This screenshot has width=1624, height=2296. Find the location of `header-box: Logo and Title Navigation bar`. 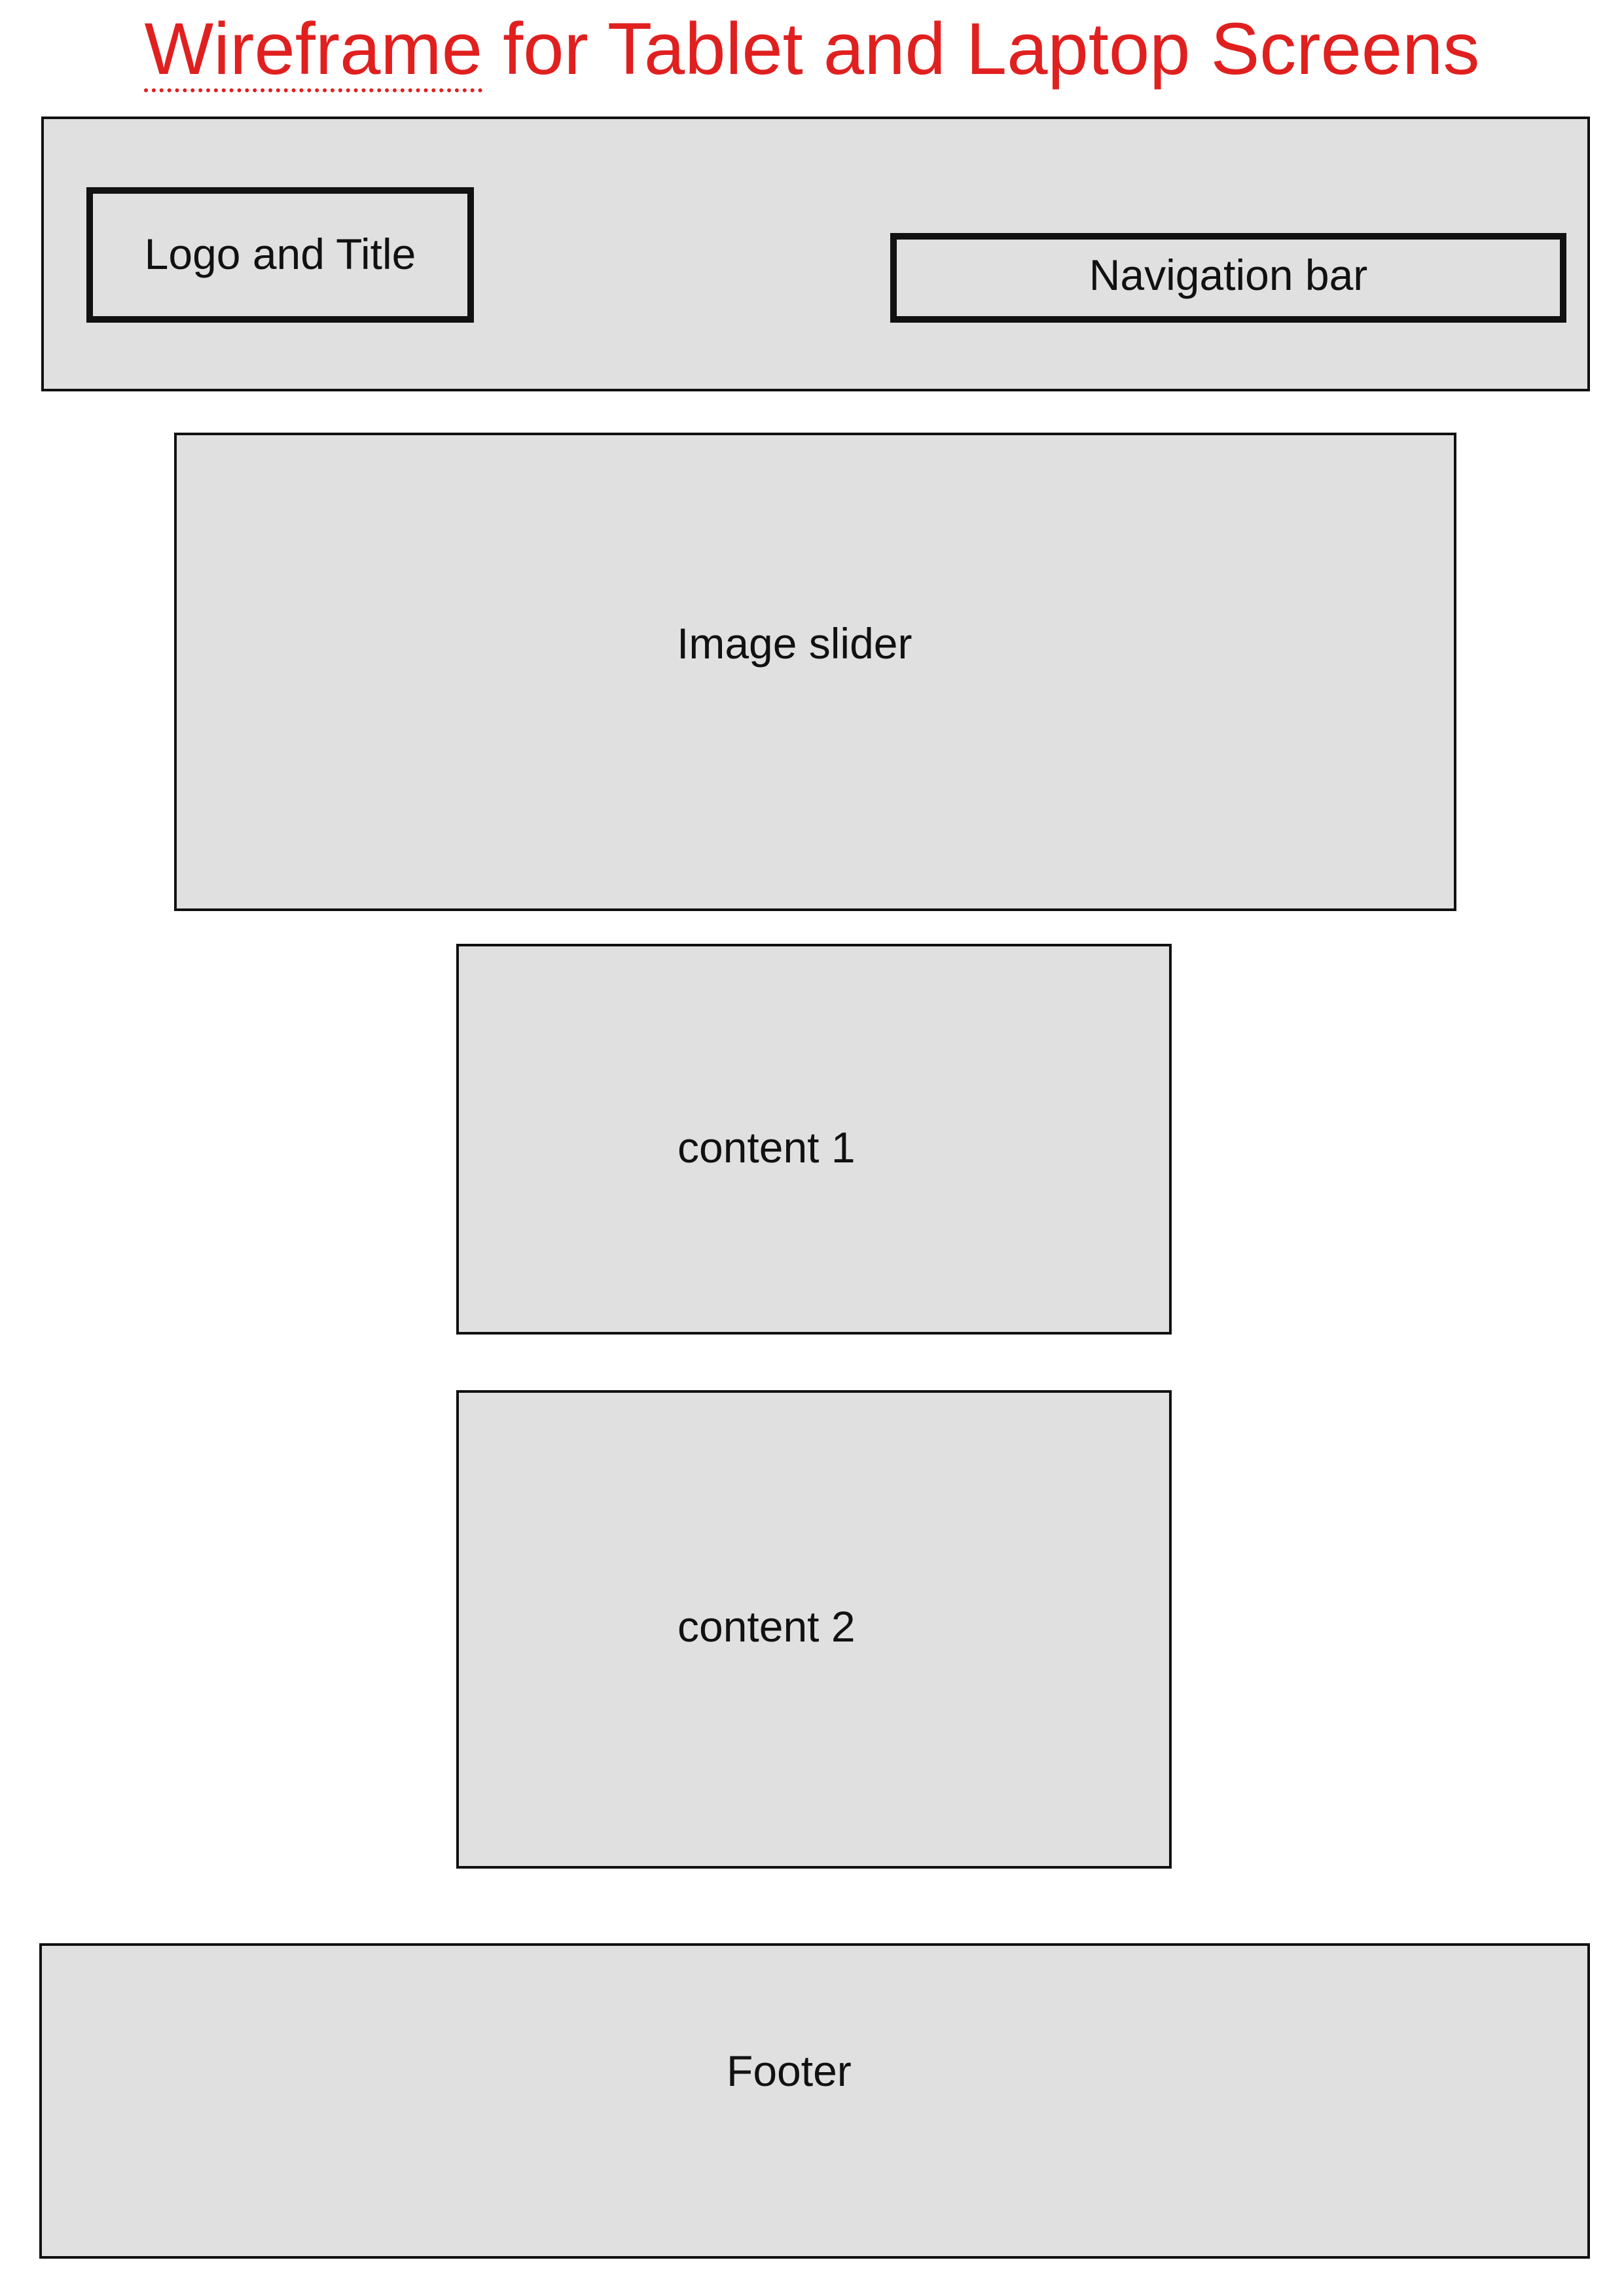

header-box: Logo and Title Navigation bar is located at coordinates (815, 254).